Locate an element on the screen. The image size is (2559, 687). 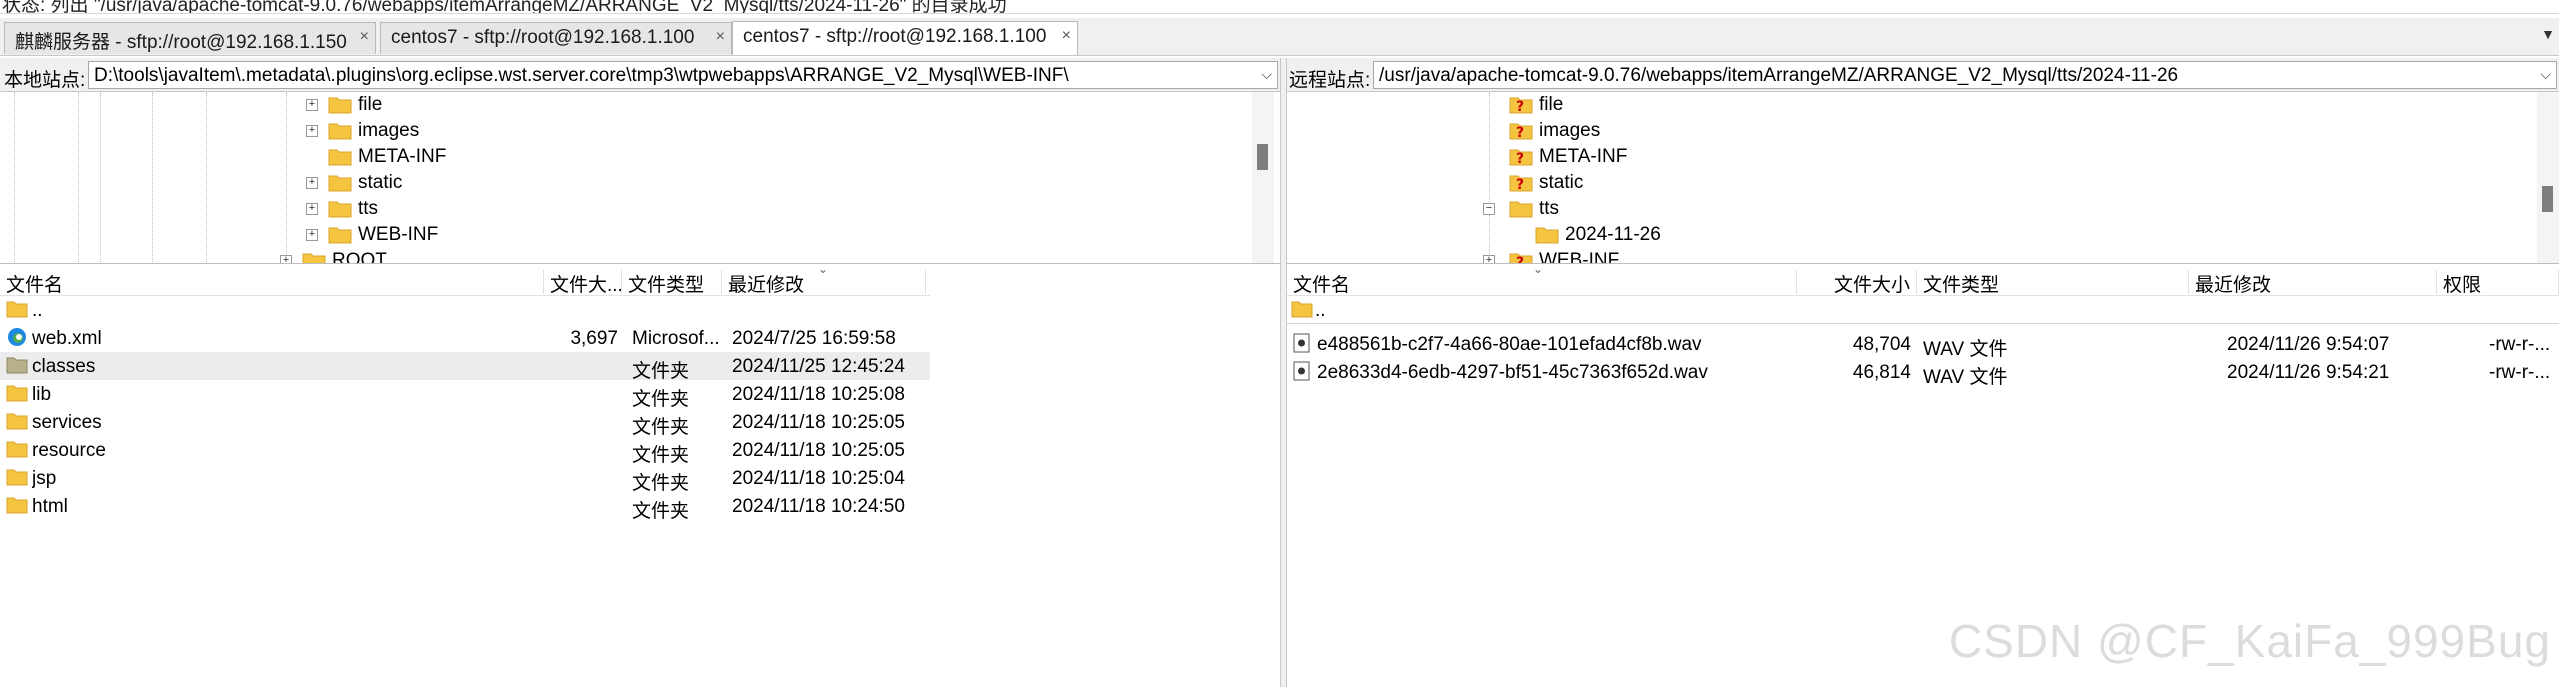
local-tree-scrollbar is located at coordinates (1263, 177).